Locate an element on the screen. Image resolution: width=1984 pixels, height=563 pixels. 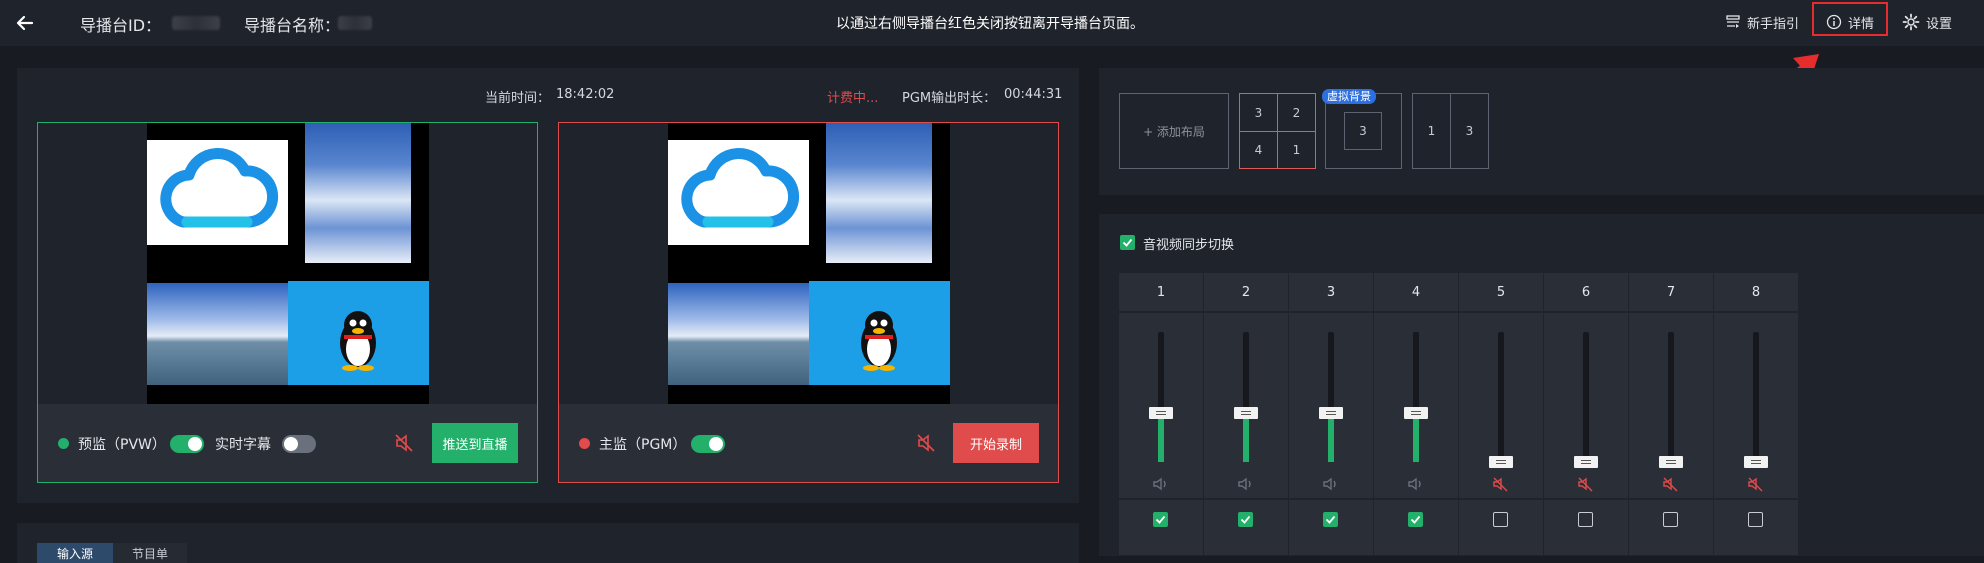
channel-number: 4 is located at coordinates (1416, 292).